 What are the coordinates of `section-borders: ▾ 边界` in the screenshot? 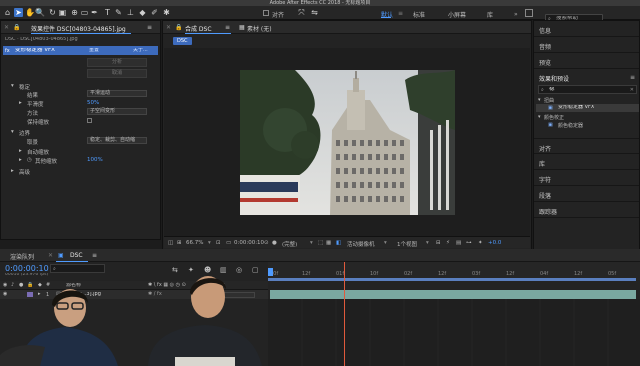 It's located at (80, 132).